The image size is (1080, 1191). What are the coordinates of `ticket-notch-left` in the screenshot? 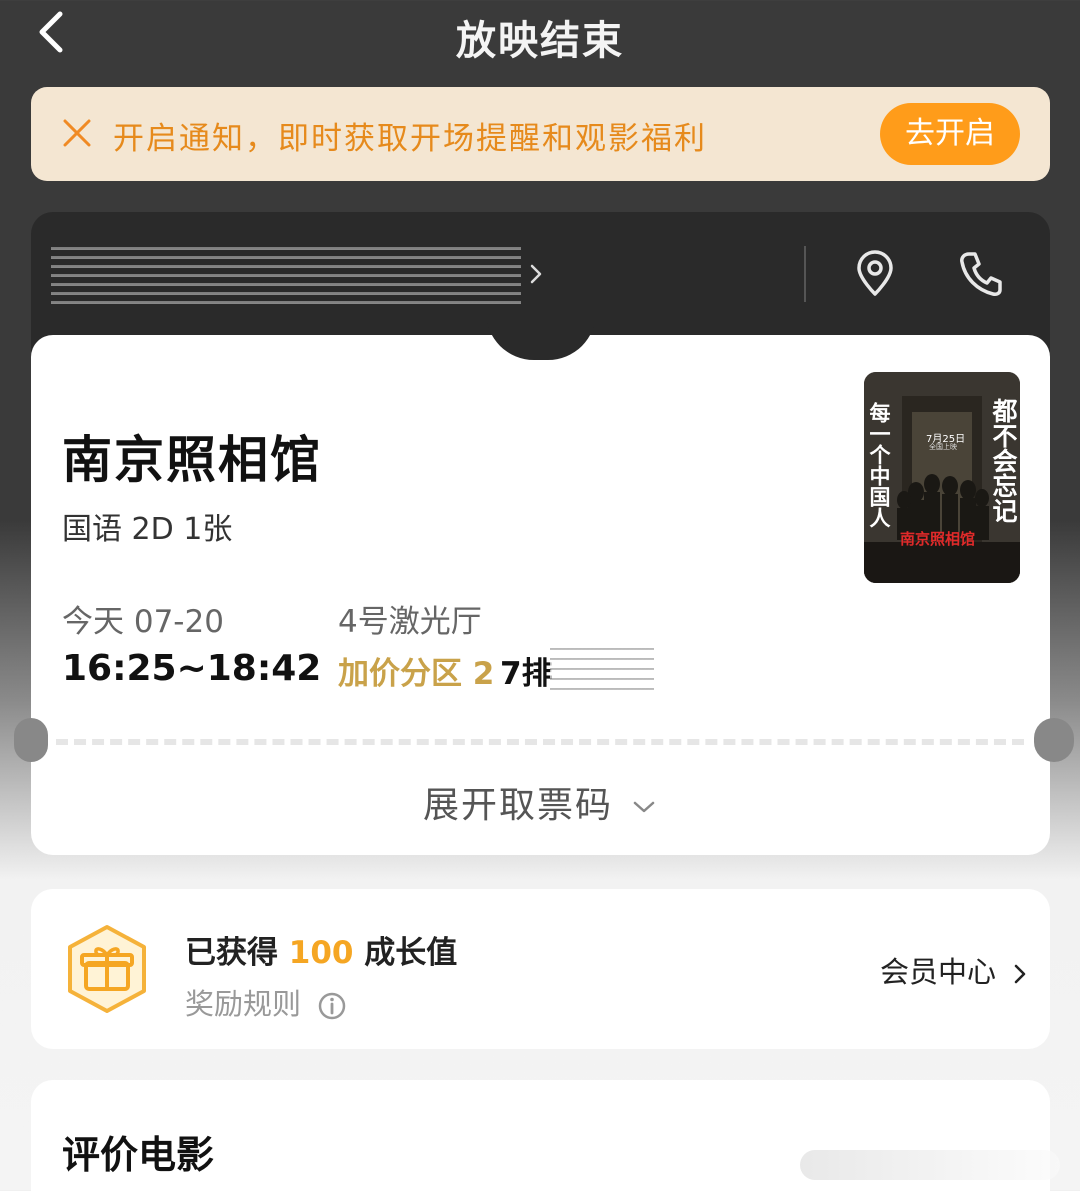 It's located at (31, 740).